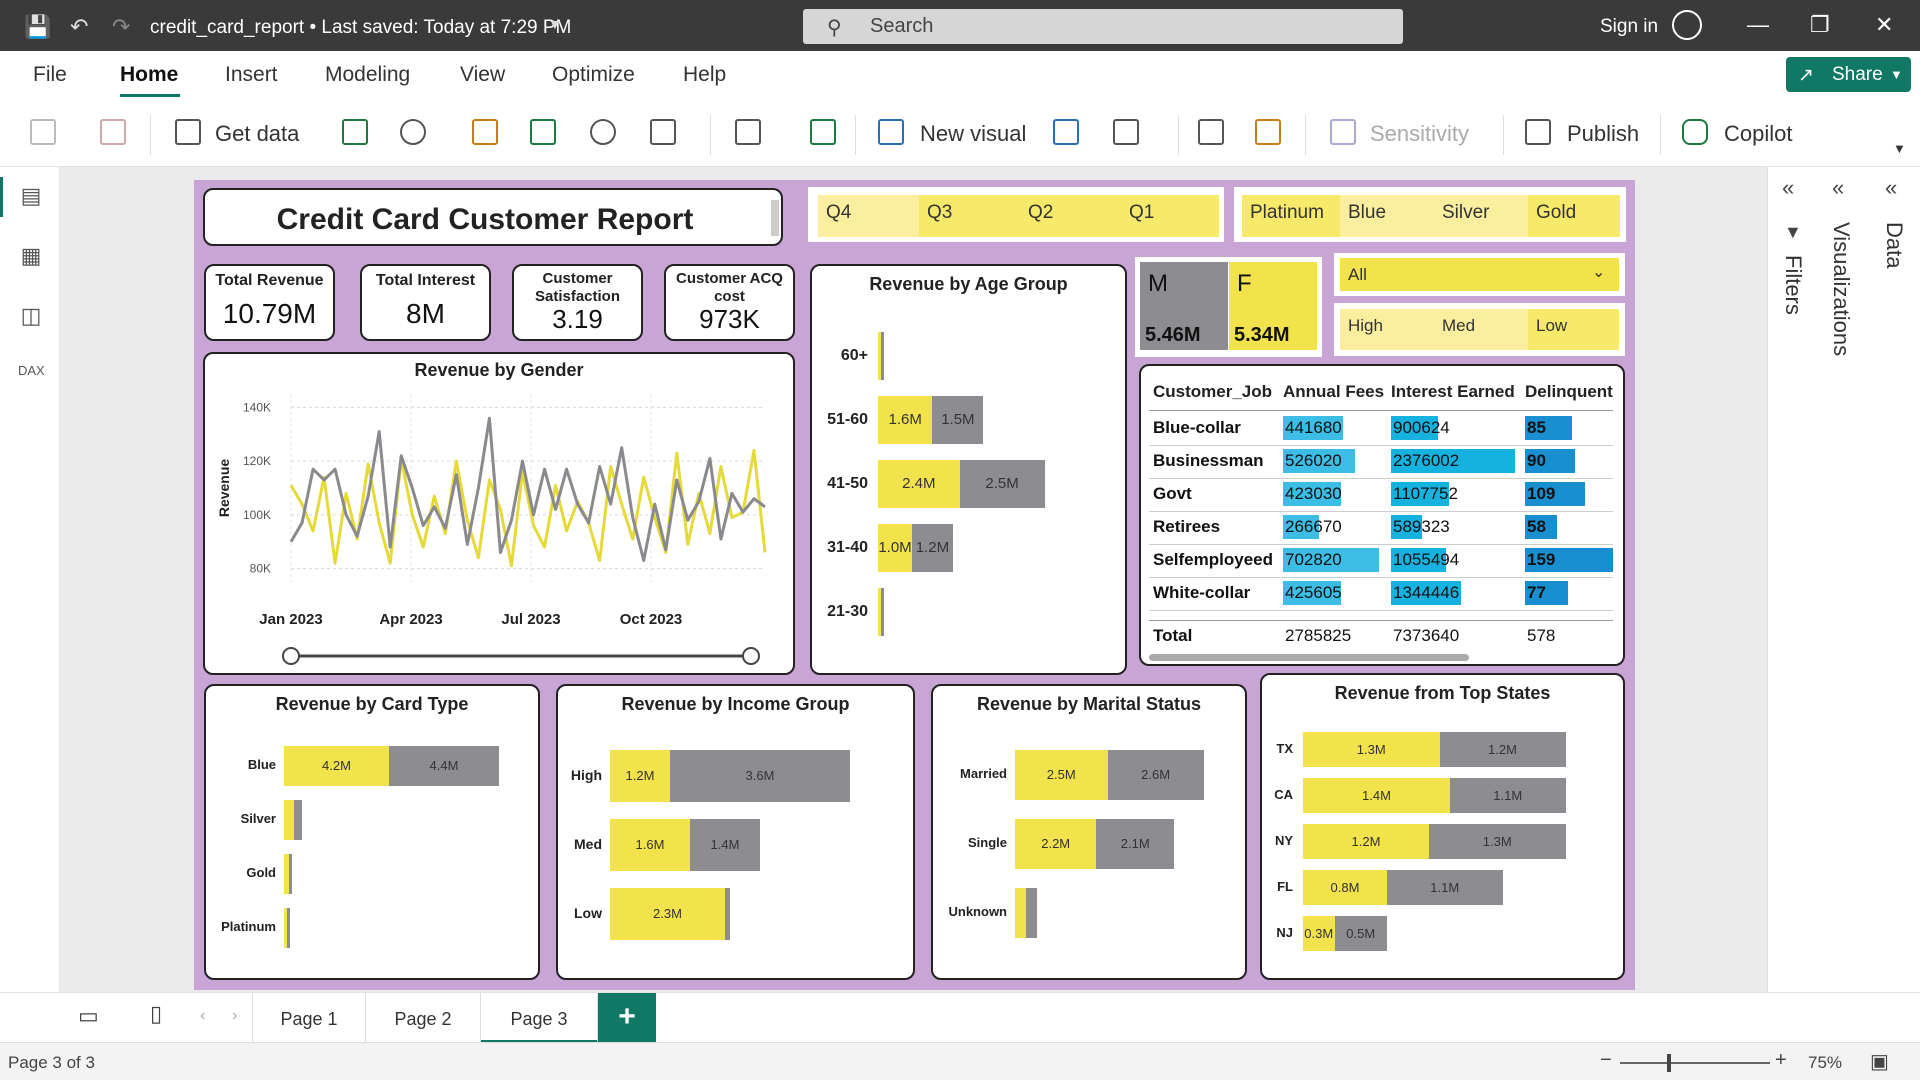 The width and height of the screenshot is (1920, 1080). What do you see at coordinates (1155, 775) in the screenshot?
I see `bar-segment-gray: 2.6M` at bounding box center [1155, 775].